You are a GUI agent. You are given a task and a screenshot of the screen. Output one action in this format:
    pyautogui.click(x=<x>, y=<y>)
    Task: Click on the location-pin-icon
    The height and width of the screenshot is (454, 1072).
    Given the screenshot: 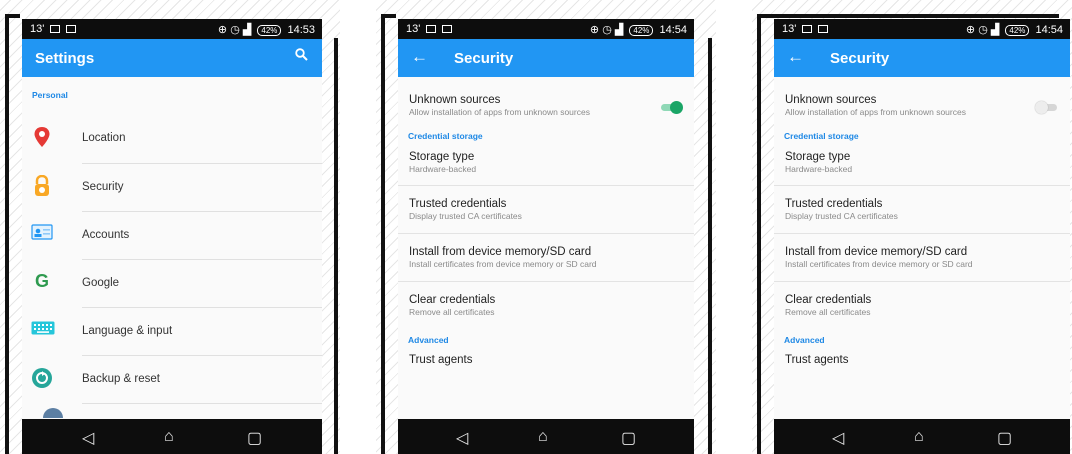 What is the action you would take?
    pyautogui.click(x=42, y=137)
    